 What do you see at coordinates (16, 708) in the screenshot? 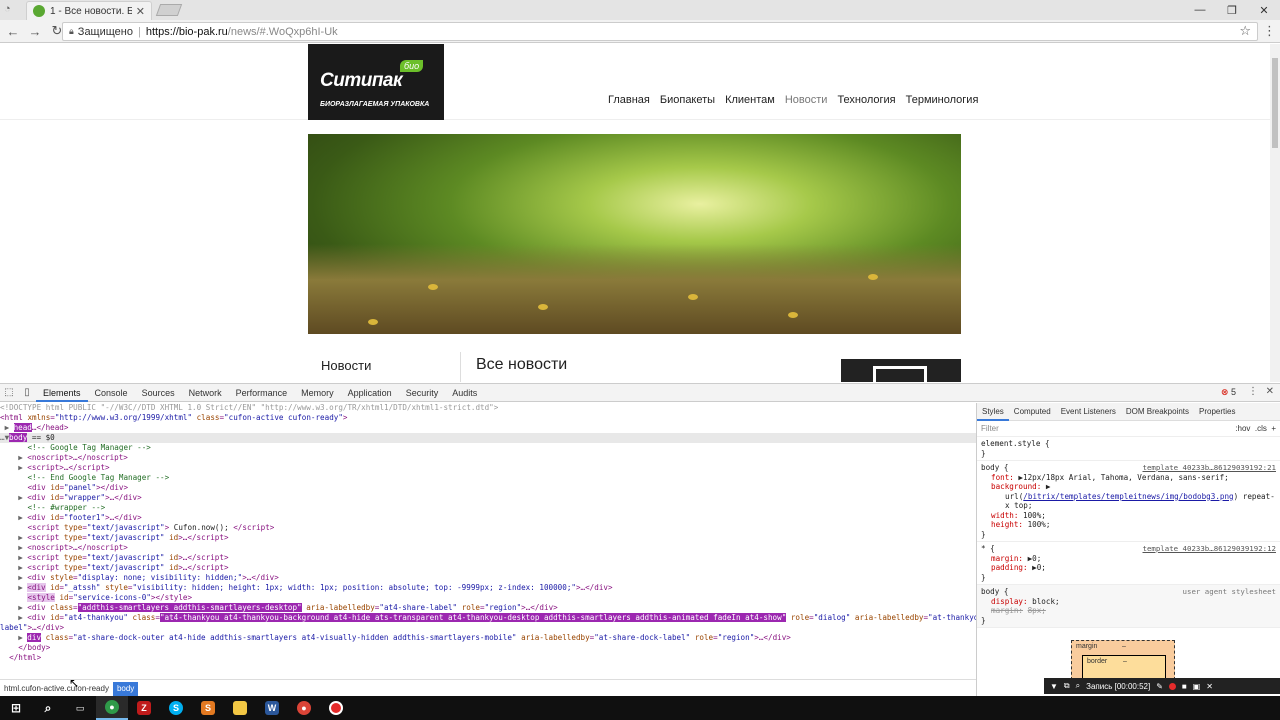
I see `start-button: ⊞` at bounding box center [16, 708].